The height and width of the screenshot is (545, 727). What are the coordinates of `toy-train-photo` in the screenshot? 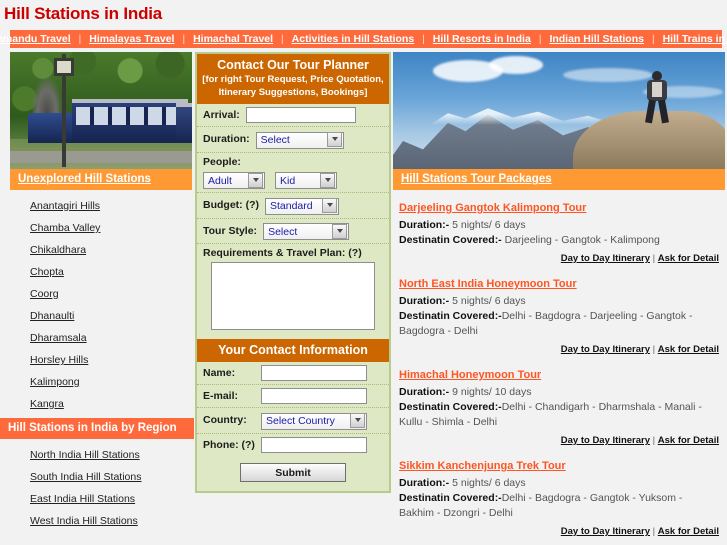 It's located at (101, 110).